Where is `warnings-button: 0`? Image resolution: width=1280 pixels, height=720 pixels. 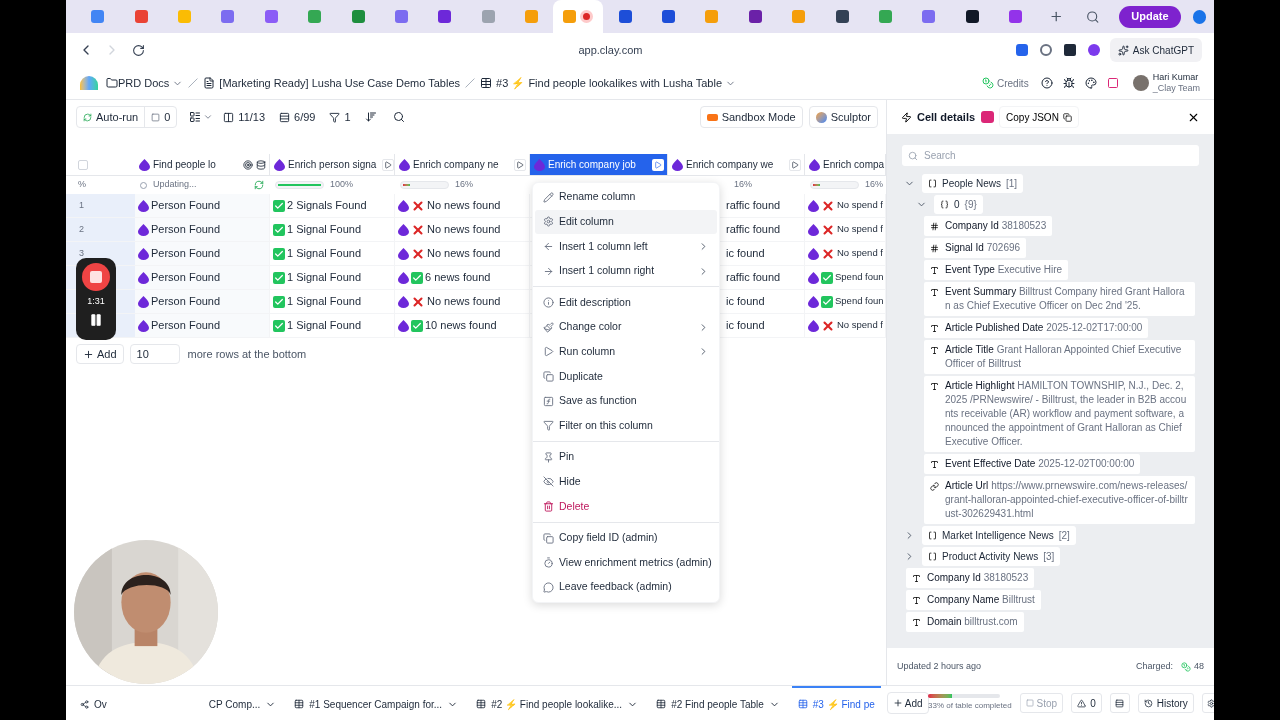
warnings-button: 0 is located at coordinates (1086, 703).